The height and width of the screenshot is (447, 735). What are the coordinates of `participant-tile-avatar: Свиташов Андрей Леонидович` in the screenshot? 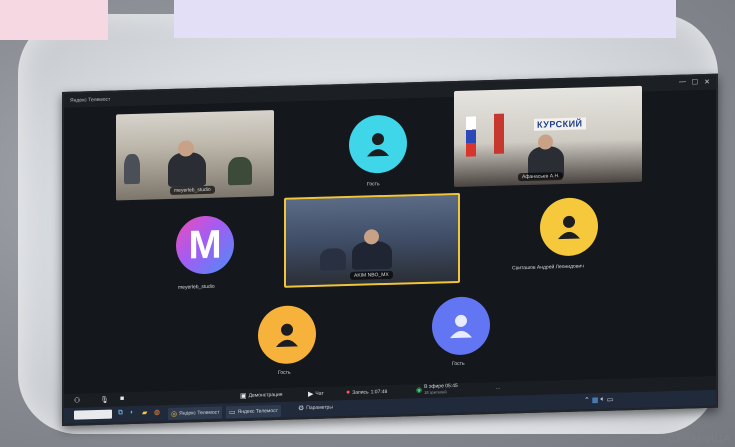 It's located at (572, 234).